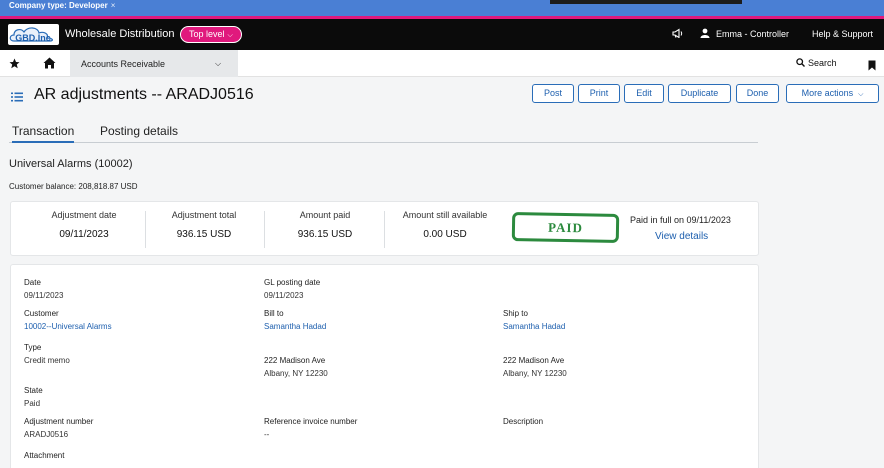 The height and width of the screenshot is (468, 884). I want to click on field-label: GL posting date, so click(292, 282).